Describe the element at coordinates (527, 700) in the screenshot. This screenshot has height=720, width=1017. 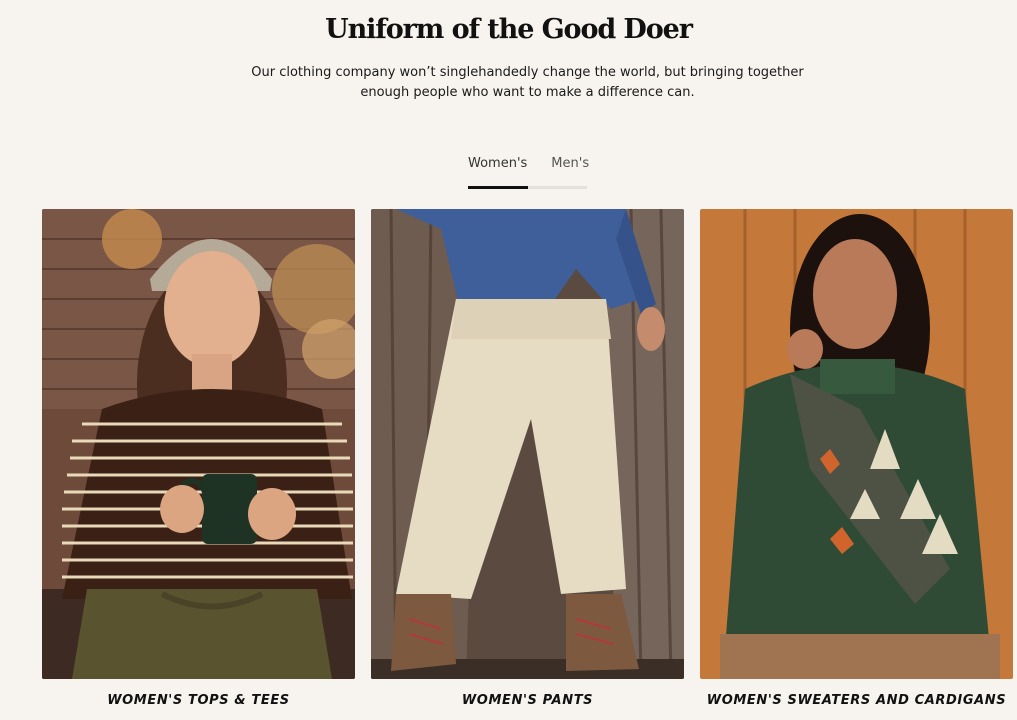
I see `category-label-pants: WOMEN'S PANTS` at that location.